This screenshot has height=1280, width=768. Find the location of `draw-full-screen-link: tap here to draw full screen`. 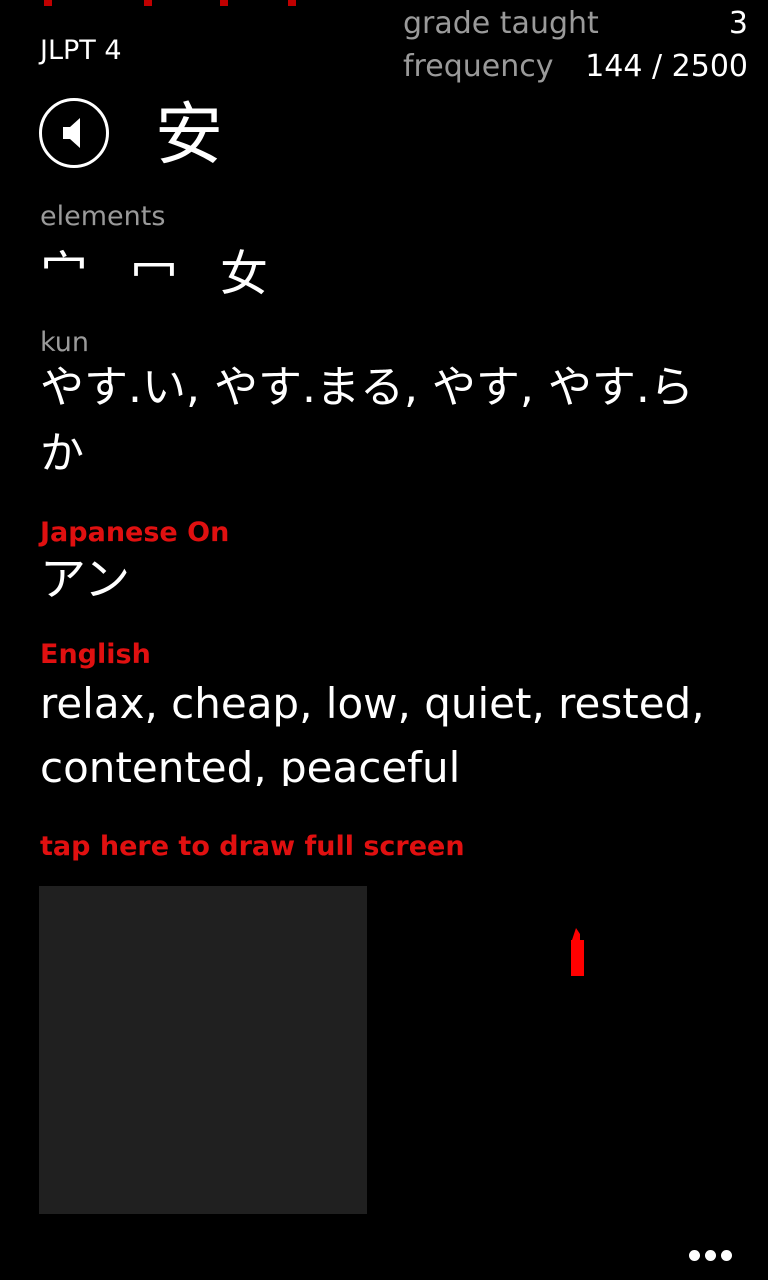

draw-full-screen-link: tap here to draw full screen is located at coordinates (252, 847).